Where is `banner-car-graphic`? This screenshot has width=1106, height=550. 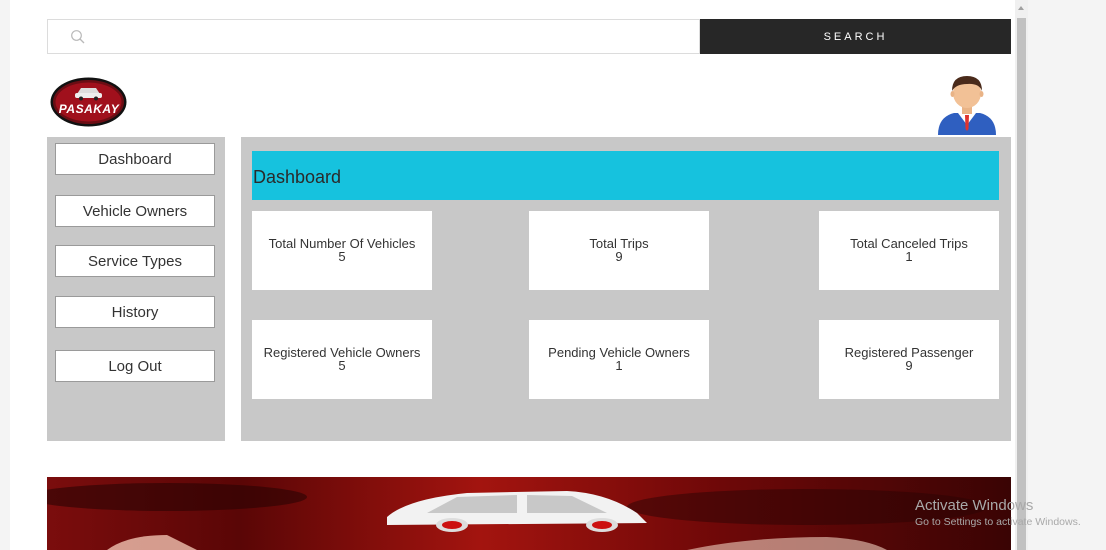 banner-car-graphic is located at coordinates (517, 516).